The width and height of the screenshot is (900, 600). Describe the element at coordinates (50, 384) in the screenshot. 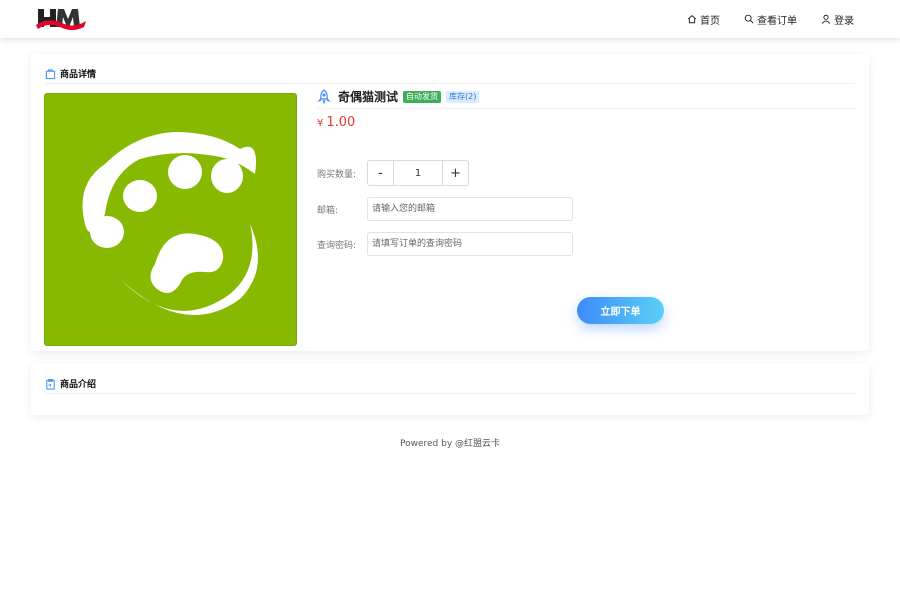

I see `clipboard-icon` at that location.